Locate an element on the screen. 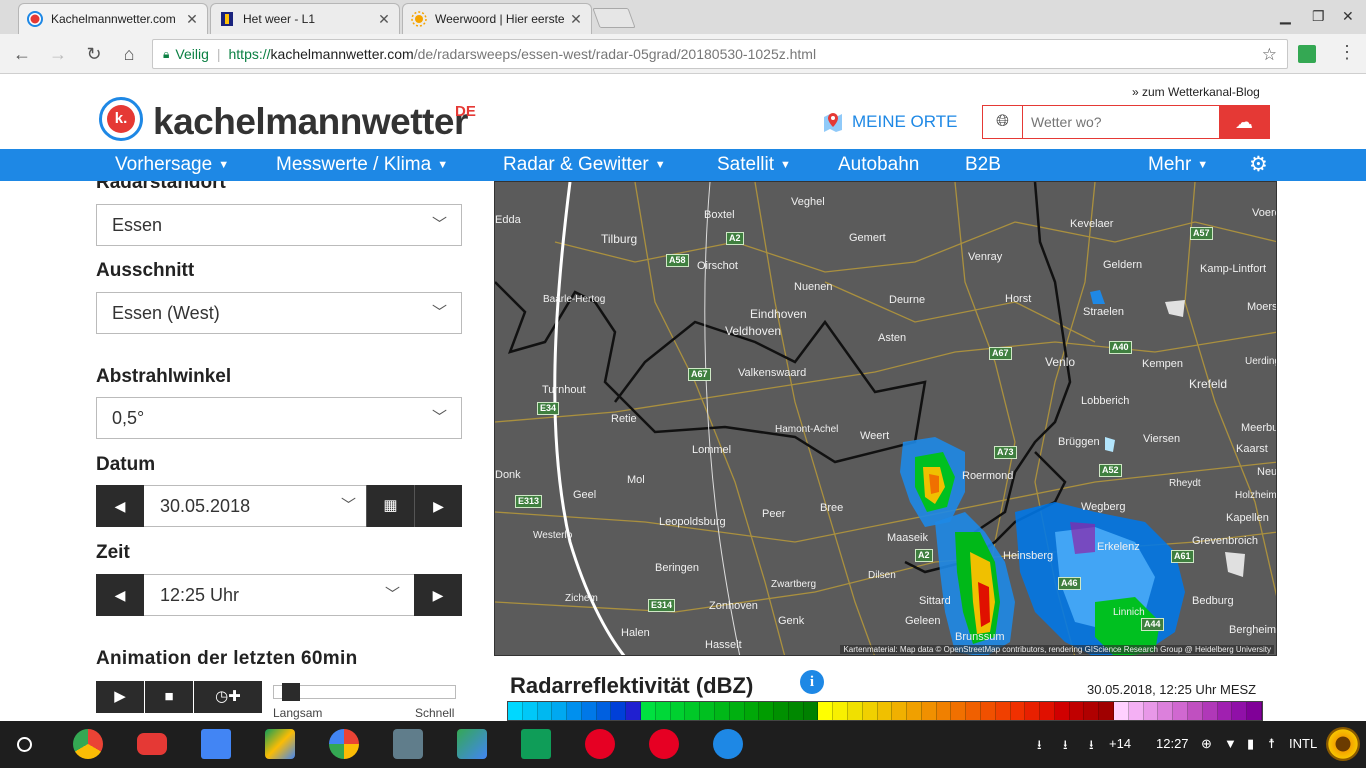 Image resolution: width=1366 pixels, height=768 pixels. drive-app-icon is located at coordinates (280, 744).